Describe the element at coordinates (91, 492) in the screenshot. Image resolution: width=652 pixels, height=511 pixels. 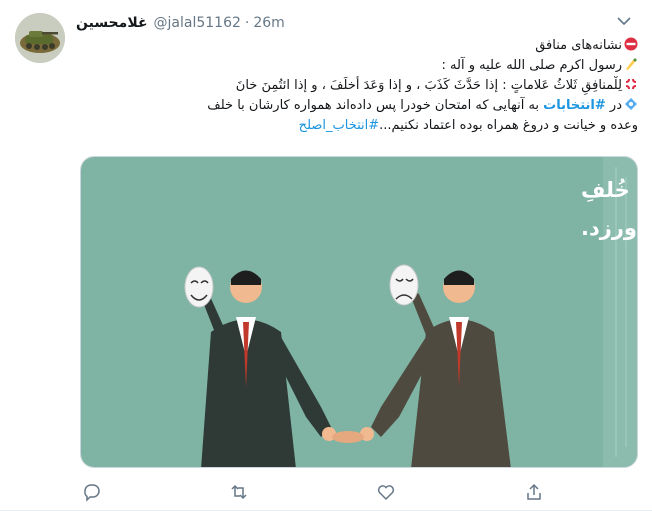
I see `reply-icon` at that location.